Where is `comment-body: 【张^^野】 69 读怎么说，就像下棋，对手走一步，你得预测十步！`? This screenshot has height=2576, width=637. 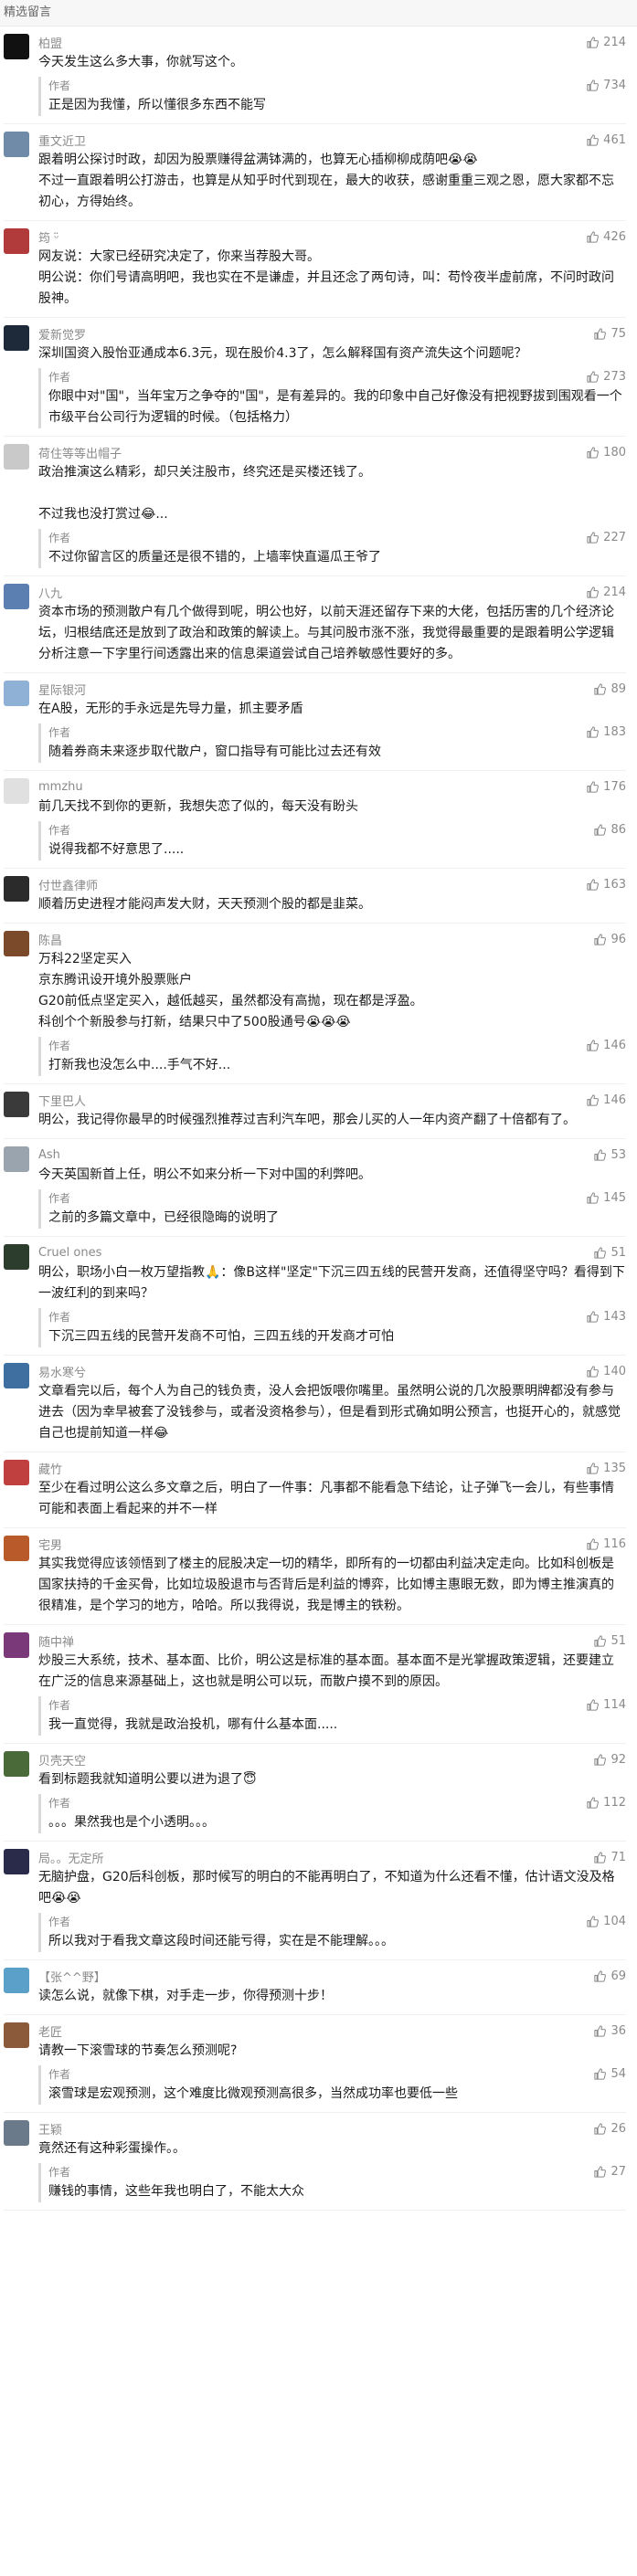
comment-body: 【张^^野】 69 读怎么说，就像下棋，对手走一步，你得预测十步！ is located at coordinates (332, 1987).